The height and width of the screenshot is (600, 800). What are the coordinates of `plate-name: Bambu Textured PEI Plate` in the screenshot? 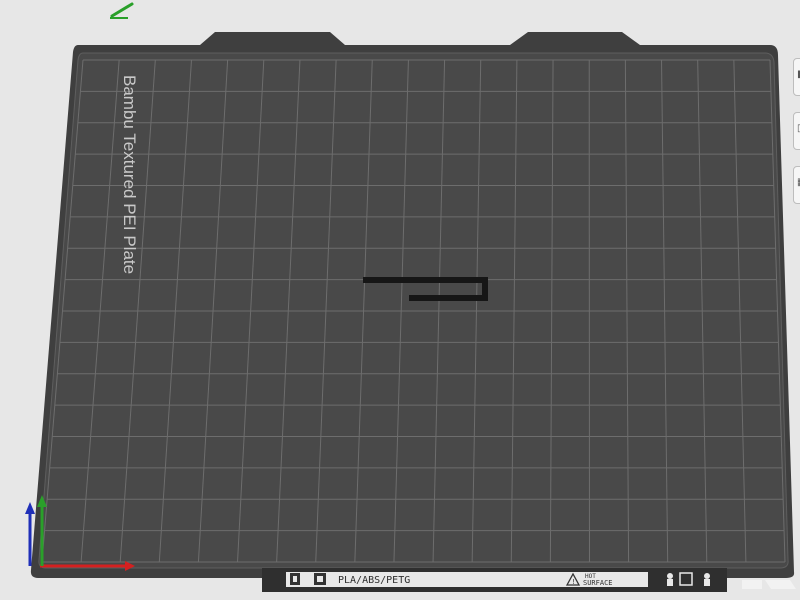 It's located at (129, 174).